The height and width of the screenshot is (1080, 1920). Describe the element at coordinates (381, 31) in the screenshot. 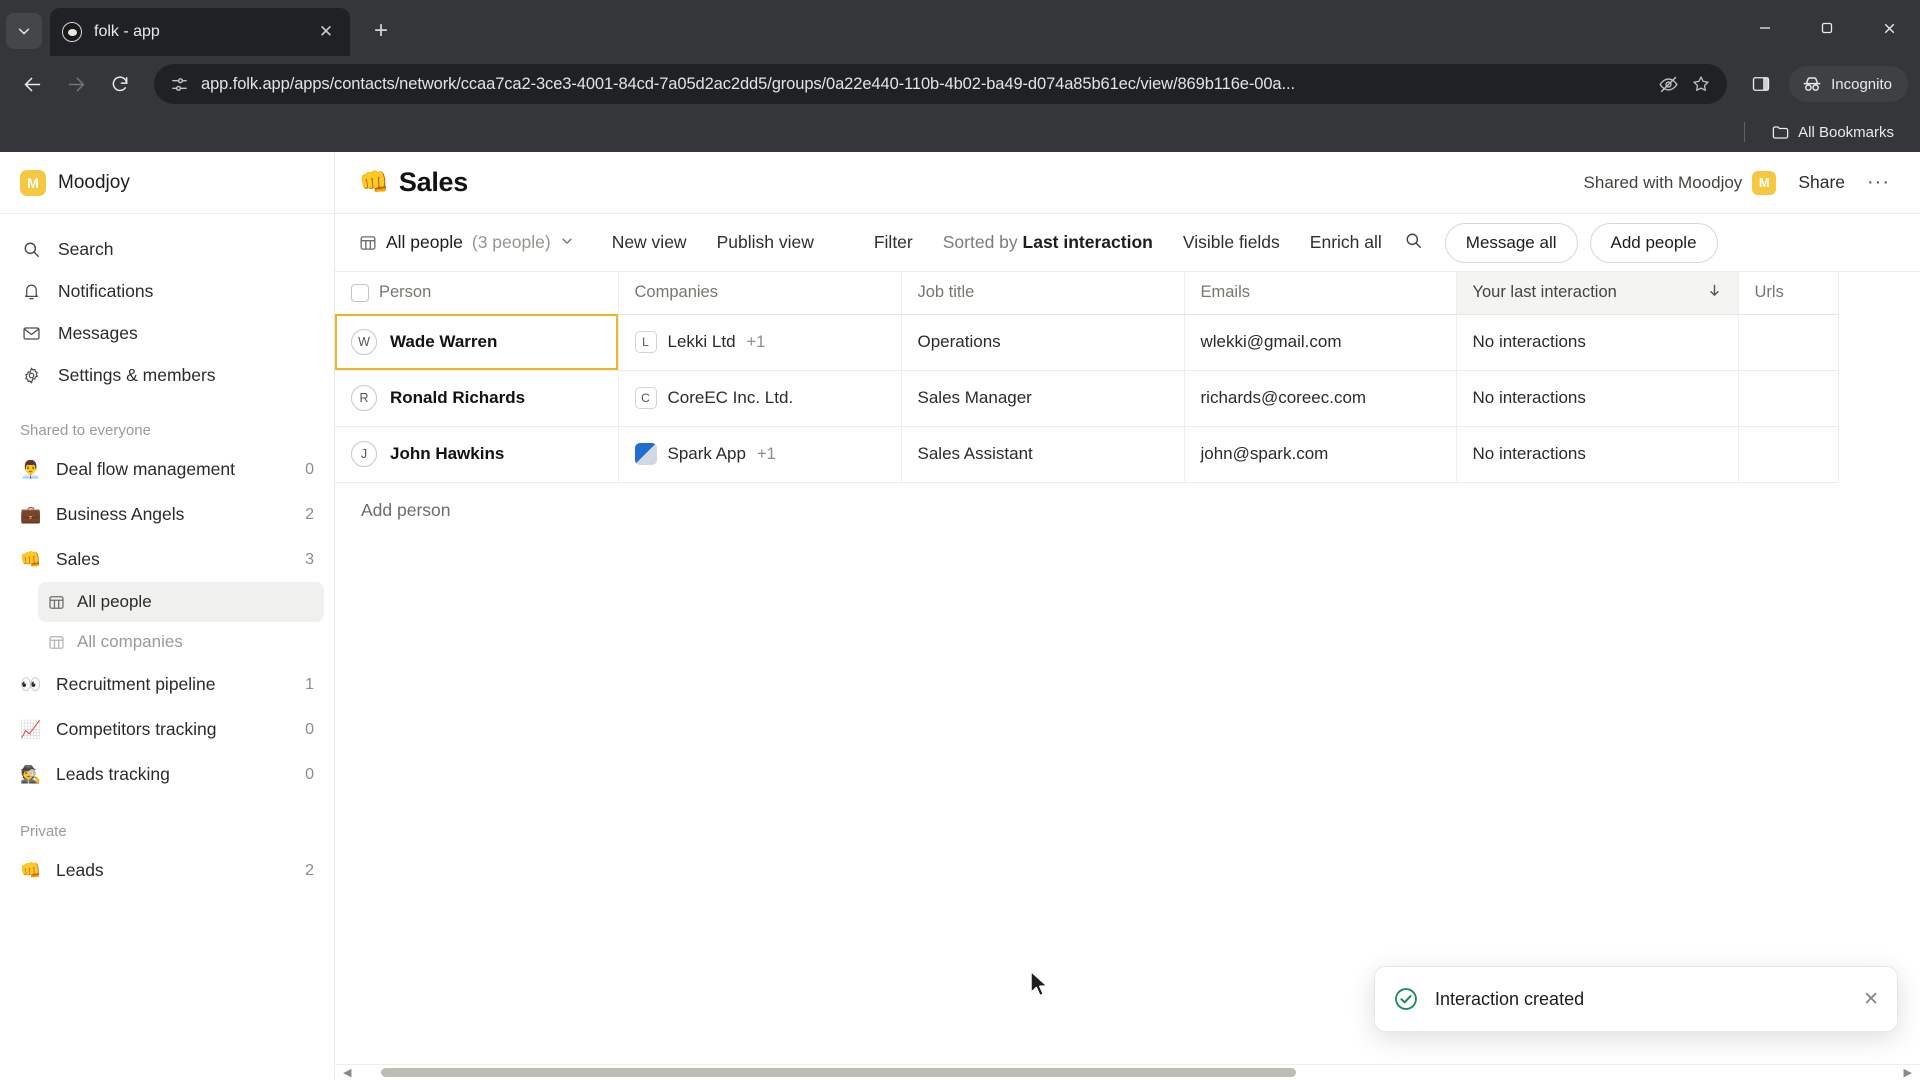

I see `new-tab-button: +` at that location.